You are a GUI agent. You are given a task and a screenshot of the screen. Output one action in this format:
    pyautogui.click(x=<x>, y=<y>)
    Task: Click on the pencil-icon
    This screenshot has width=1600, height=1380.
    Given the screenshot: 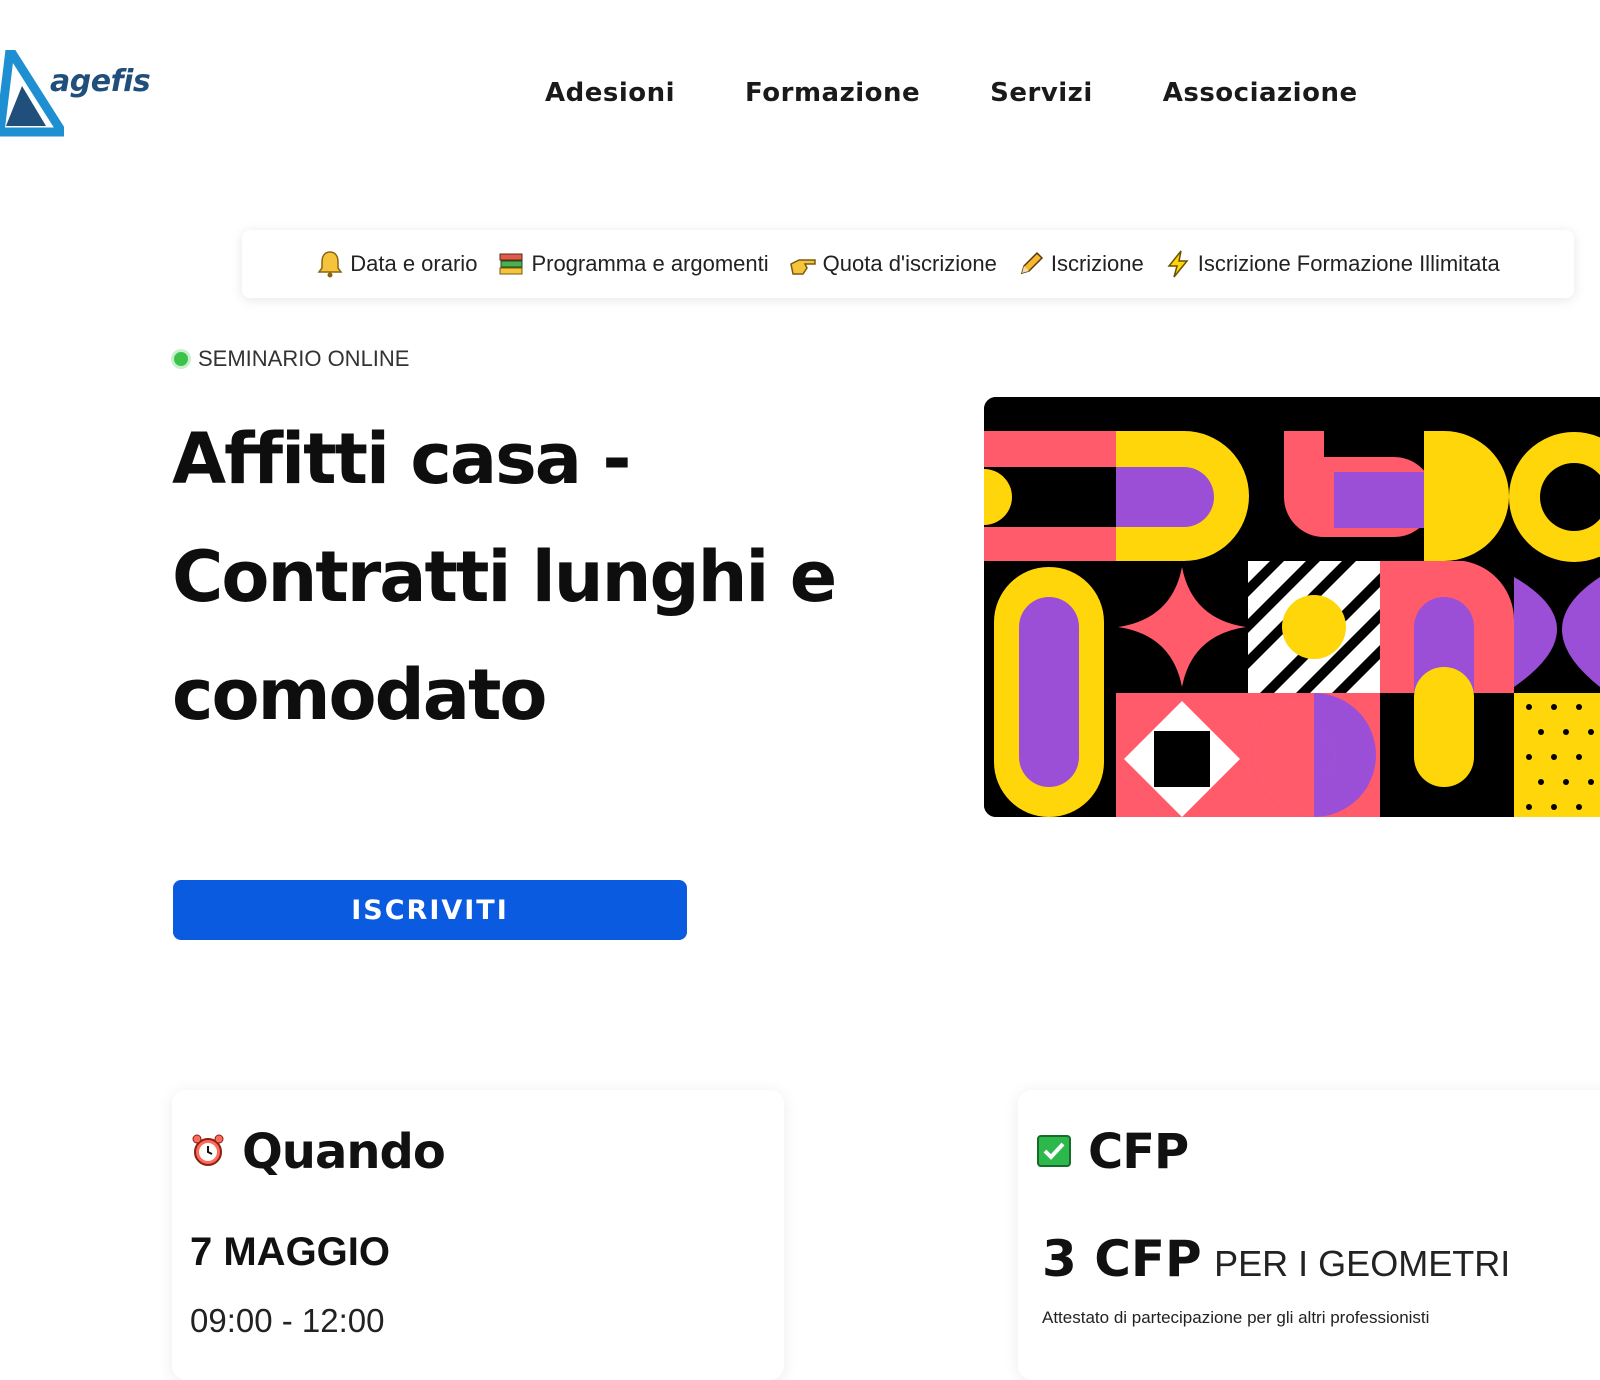 What is the action you would take?
    pyautogui.click(x=1031, y=264)
    